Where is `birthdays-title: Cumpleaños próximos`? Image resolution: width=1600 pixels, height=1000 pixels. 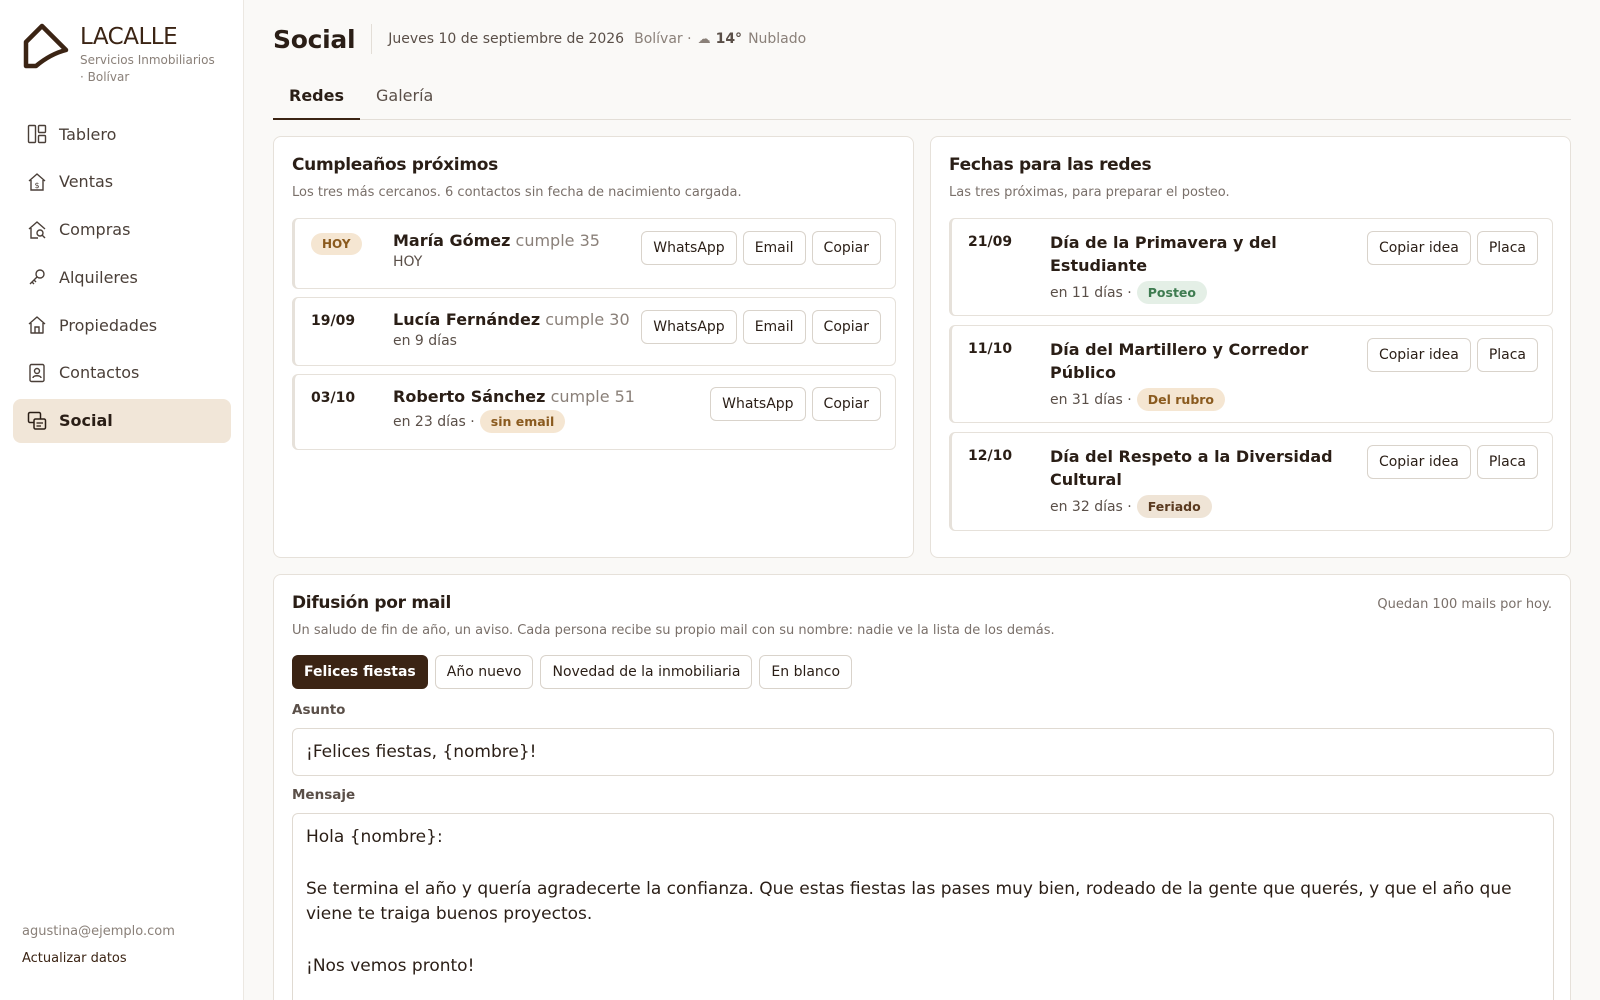 birthdays-title: Cumpleaños próximos is located at coordinates (395, 165).